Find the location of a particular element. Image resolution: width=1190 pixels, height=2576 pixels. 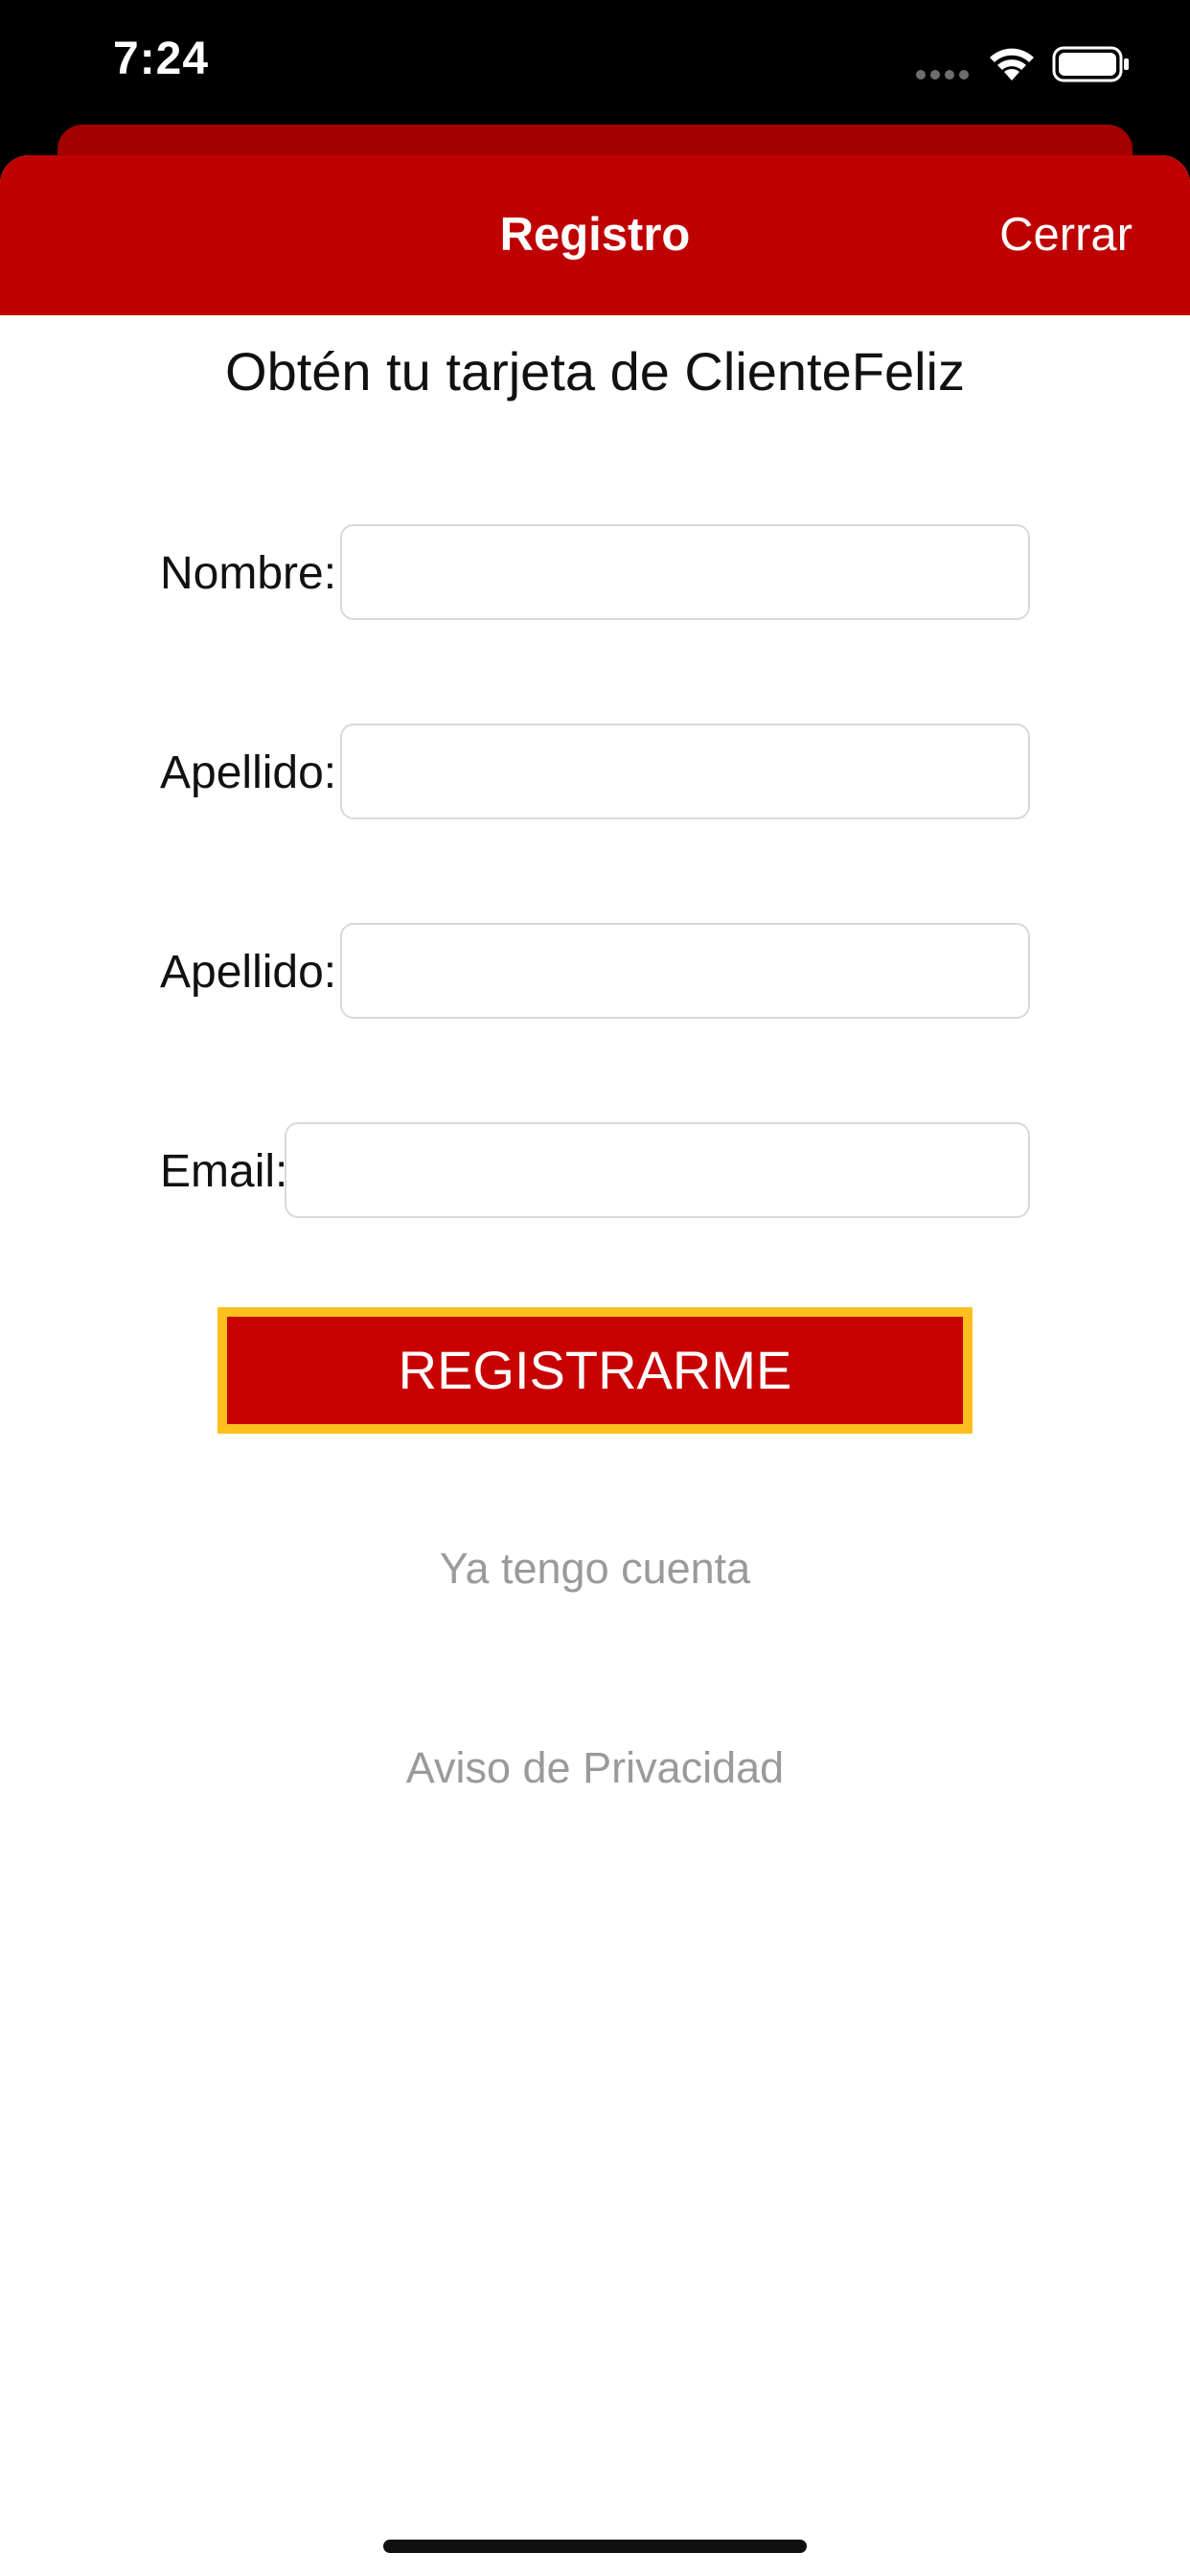

have-account-link: Ya tengo cuenta is located at coordinates (595, 1569).